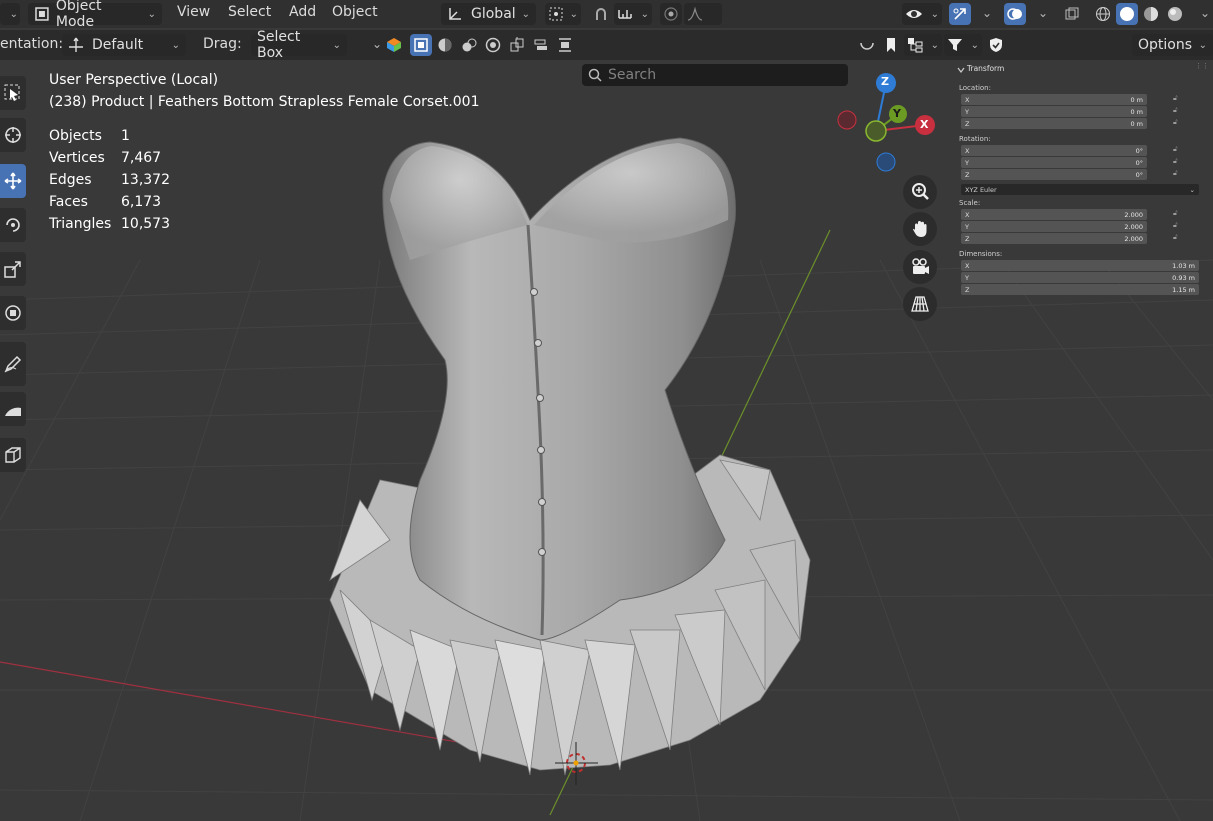 The height and width of the screenshot is (821, 1213). Describe the element at coordinates (967, 162) in the screenshot. I see `axis-label: Y` at that location.